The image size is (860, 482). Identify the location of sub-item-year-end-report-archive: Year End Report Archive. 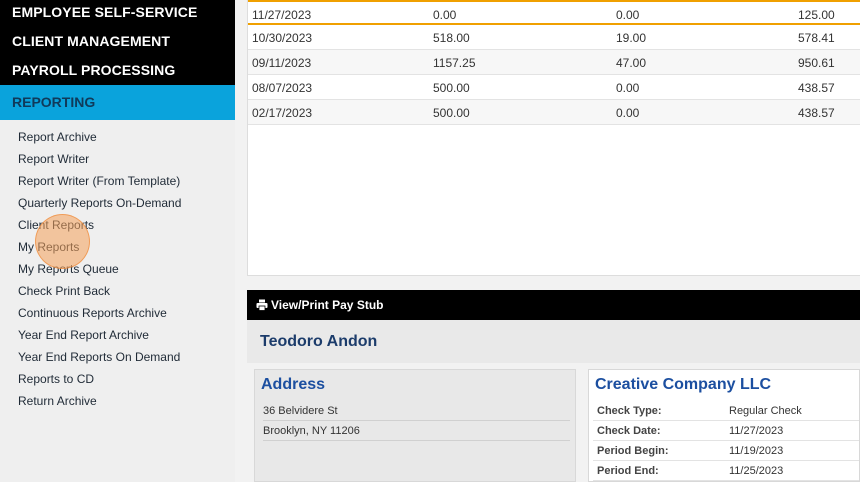
(117, 335).